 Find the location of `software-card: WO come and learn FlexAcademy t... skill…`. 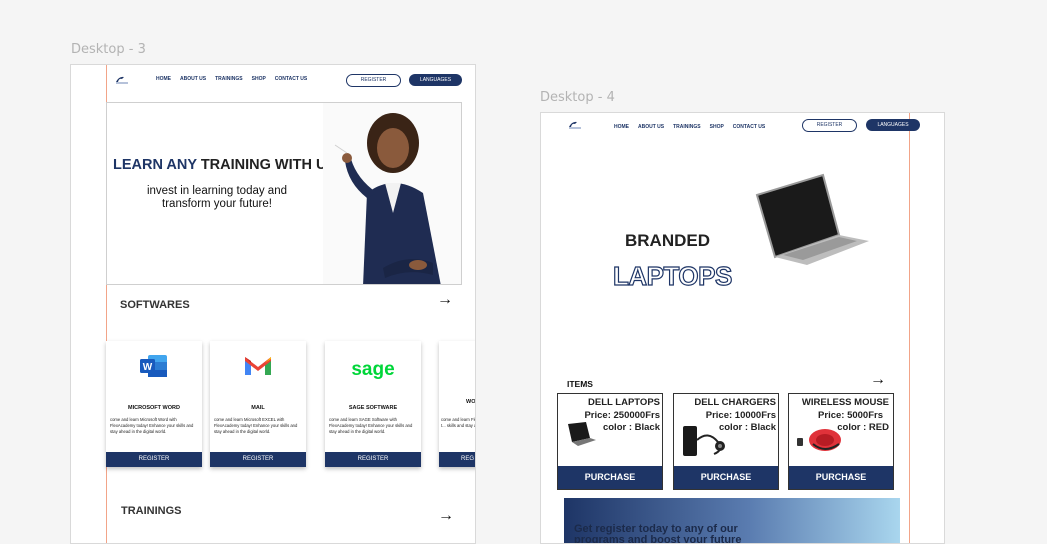

software-card: WO come and learn FlexAcademy t... skill… is located at coordinates (457, 404).